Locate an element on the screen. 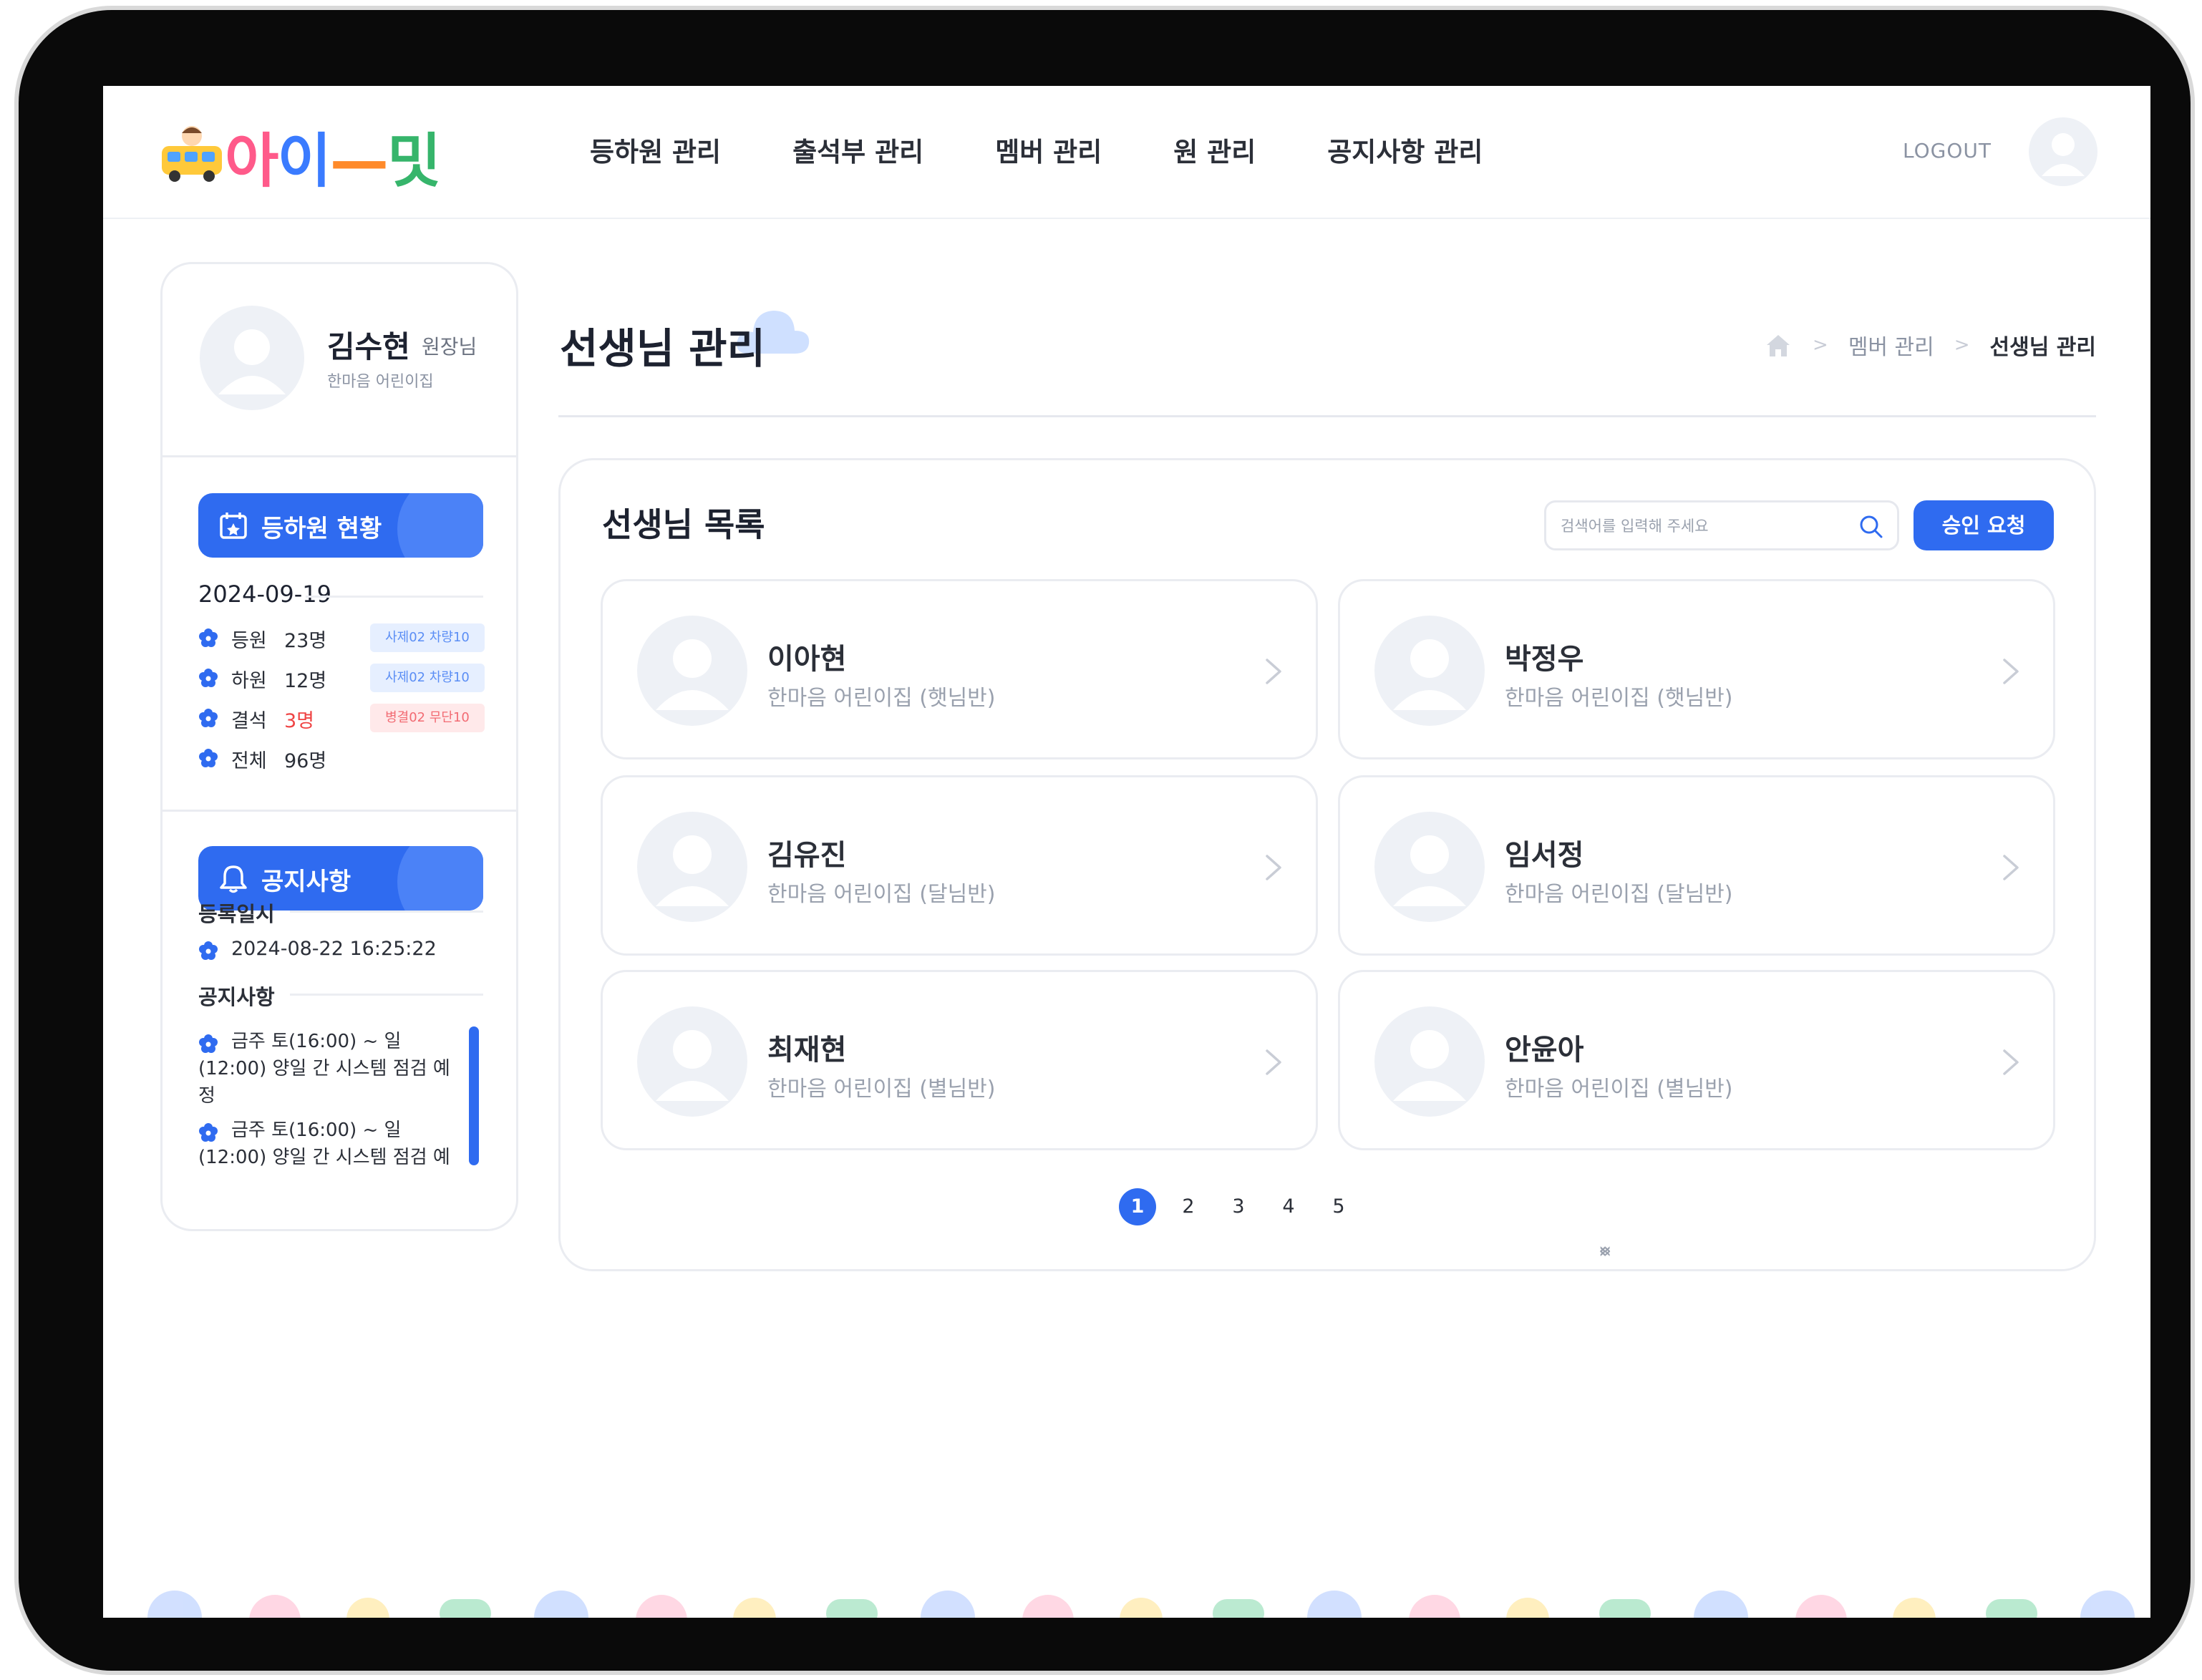 The height and width of the screenshot is (1680, 2202). teacher-card: 안윤아 한마음 어린이집 (별님반) is located at coordinates (1696, 1060).